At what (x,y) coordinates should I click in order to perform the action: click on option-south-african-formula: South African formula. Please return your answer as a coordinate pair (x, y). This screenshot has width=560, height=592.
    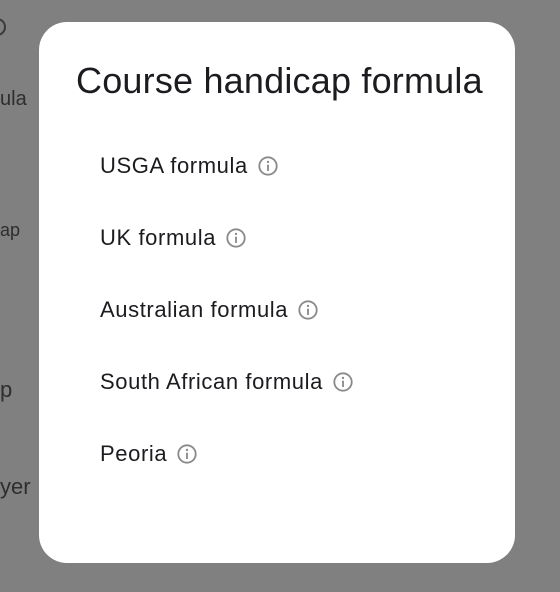
    Looking at the image, I should click on (277, 382).